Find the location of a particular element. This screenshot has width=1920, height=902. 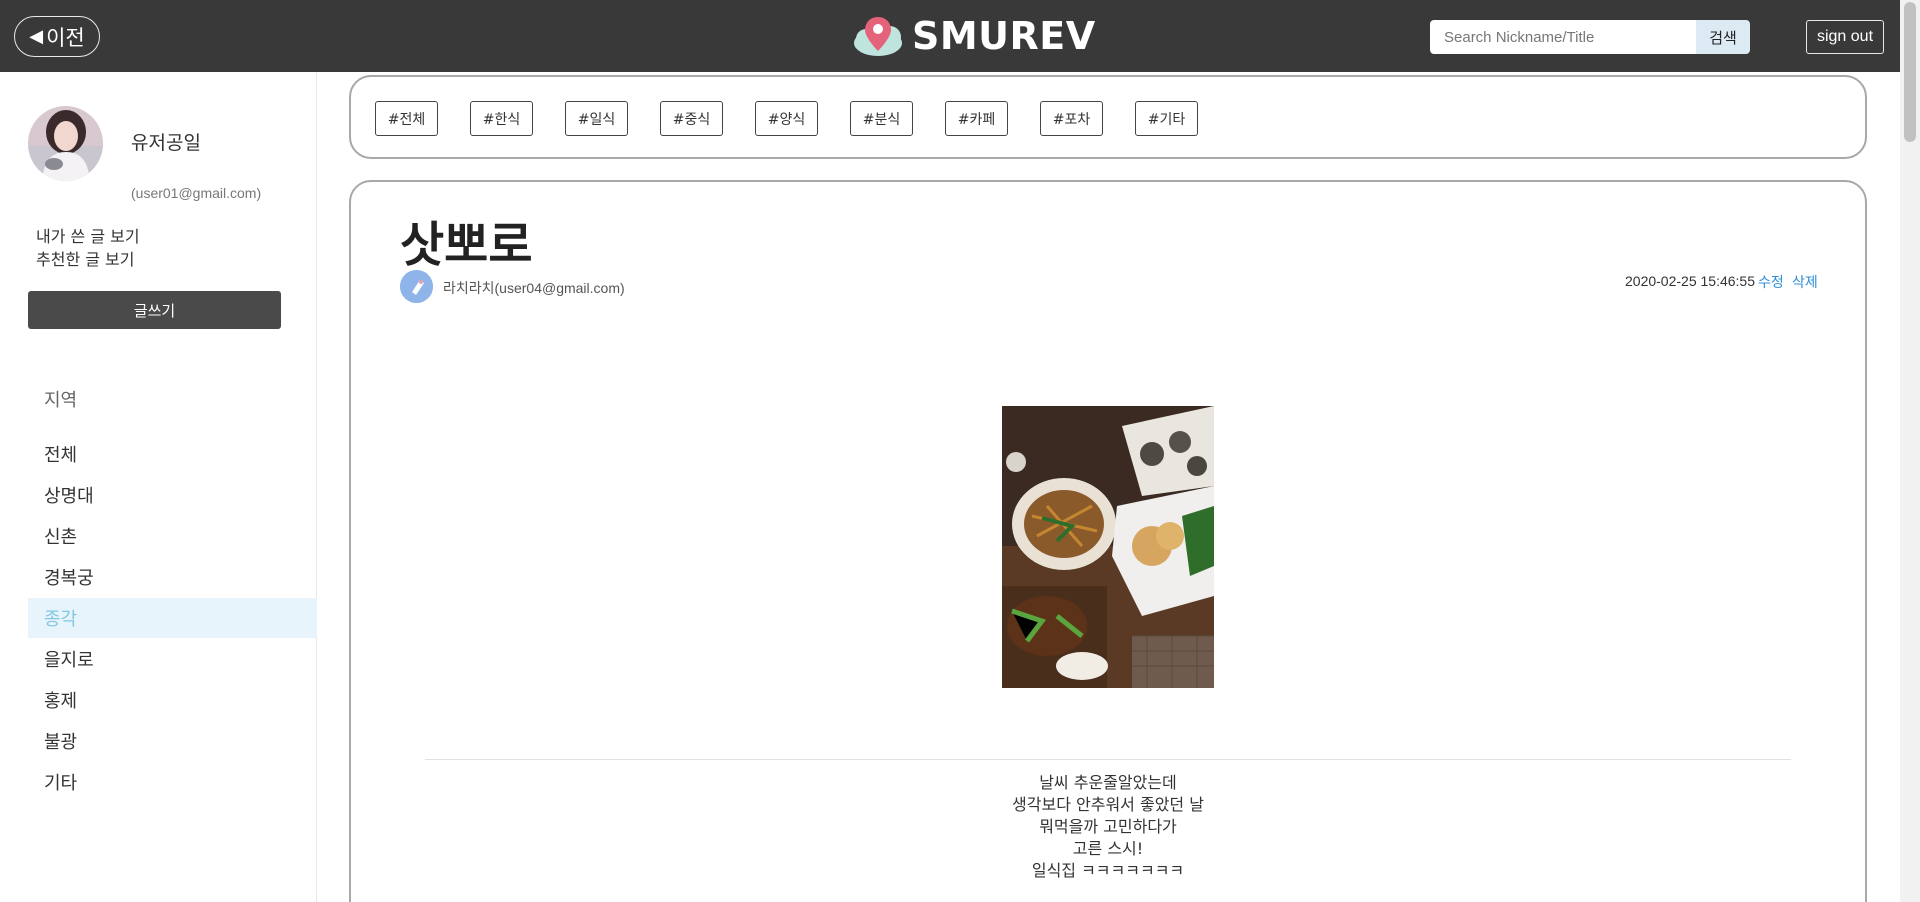

delete-post-link: 삭제 is located at coordinates (1805, 282).